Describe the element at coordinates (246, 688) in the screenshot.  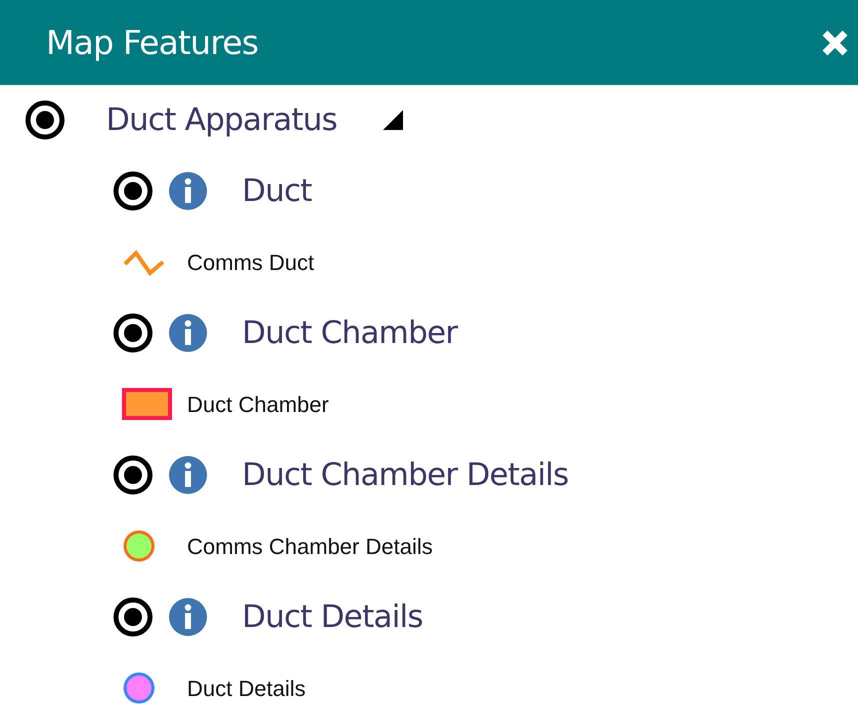
I see `legend-label: Duct Details` at that location.